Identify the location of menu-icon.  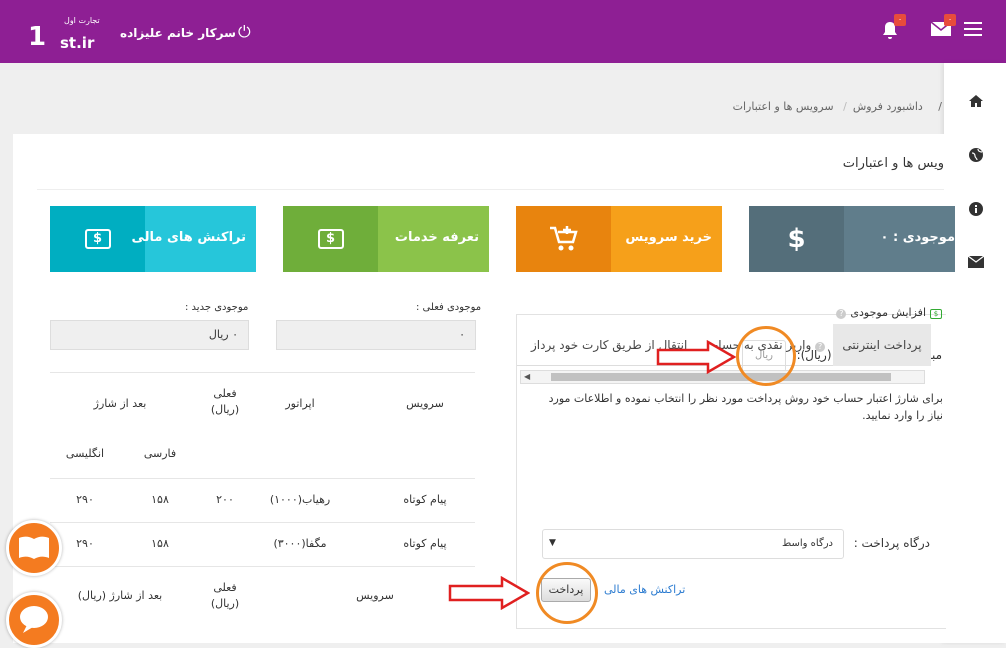
(973, 29).